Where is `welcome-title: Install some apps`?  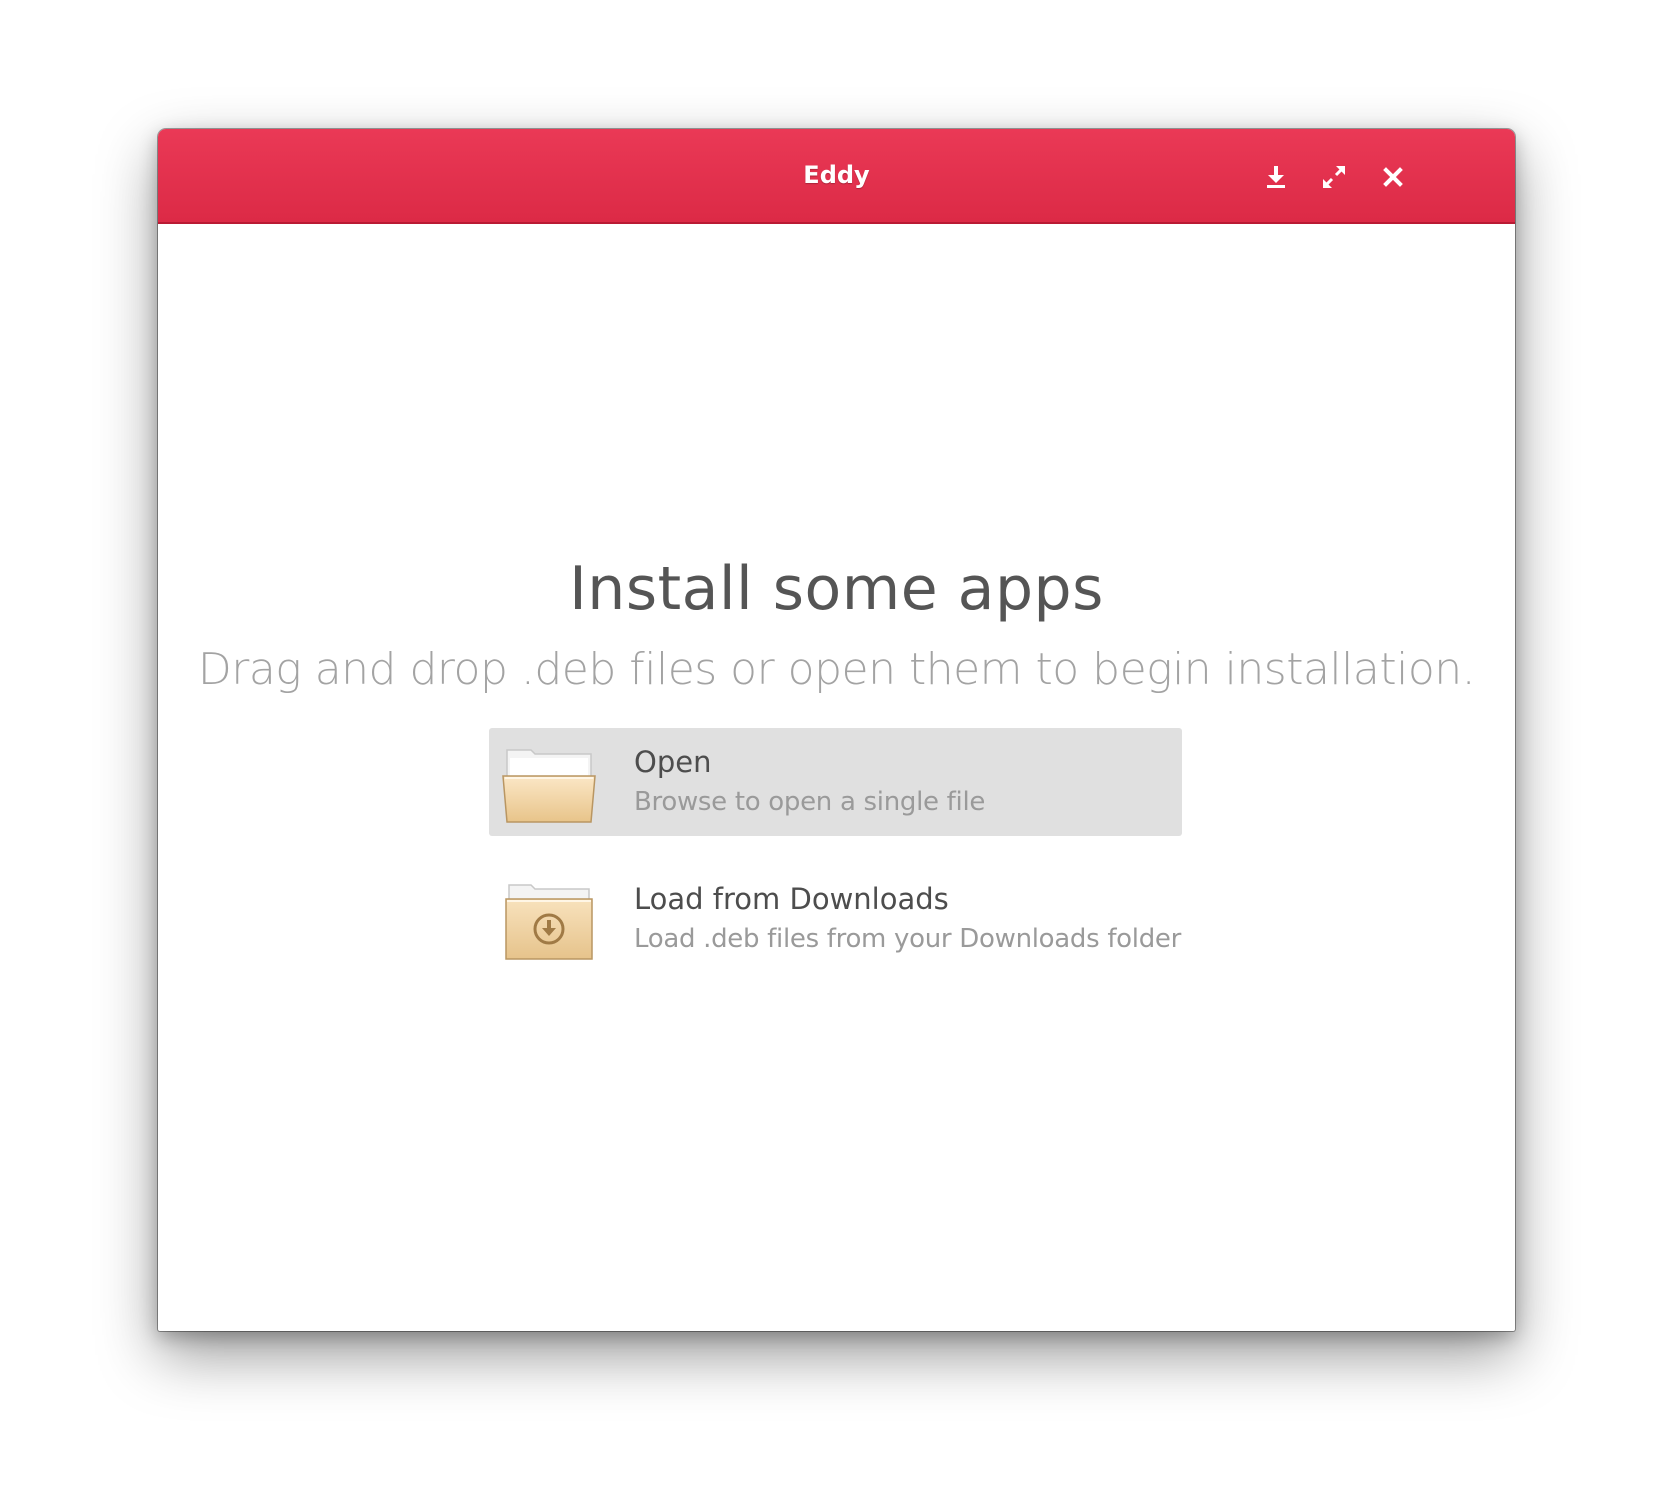 welcome-title: Install some apps is located at coordinates (836, 589).